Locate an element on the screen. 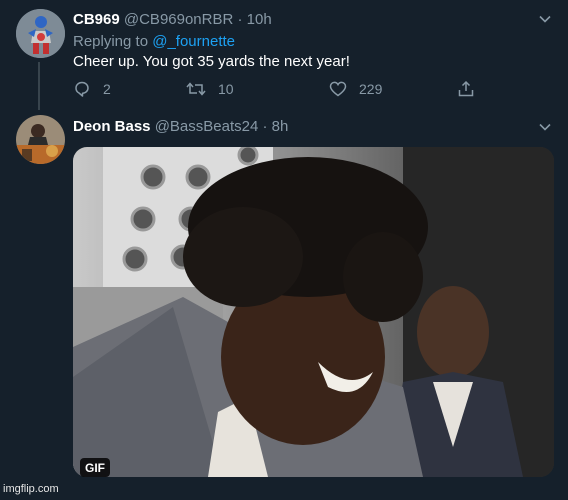  gif-badge: GIF is located at coordinates (95, 467).